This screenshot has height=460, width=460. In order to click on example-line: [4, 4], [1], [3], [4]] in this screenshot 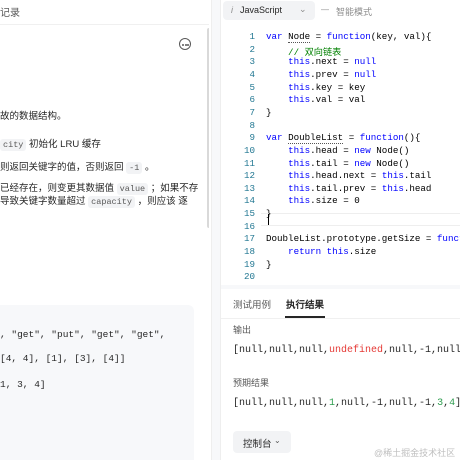, I will do `click(63, 358)`.